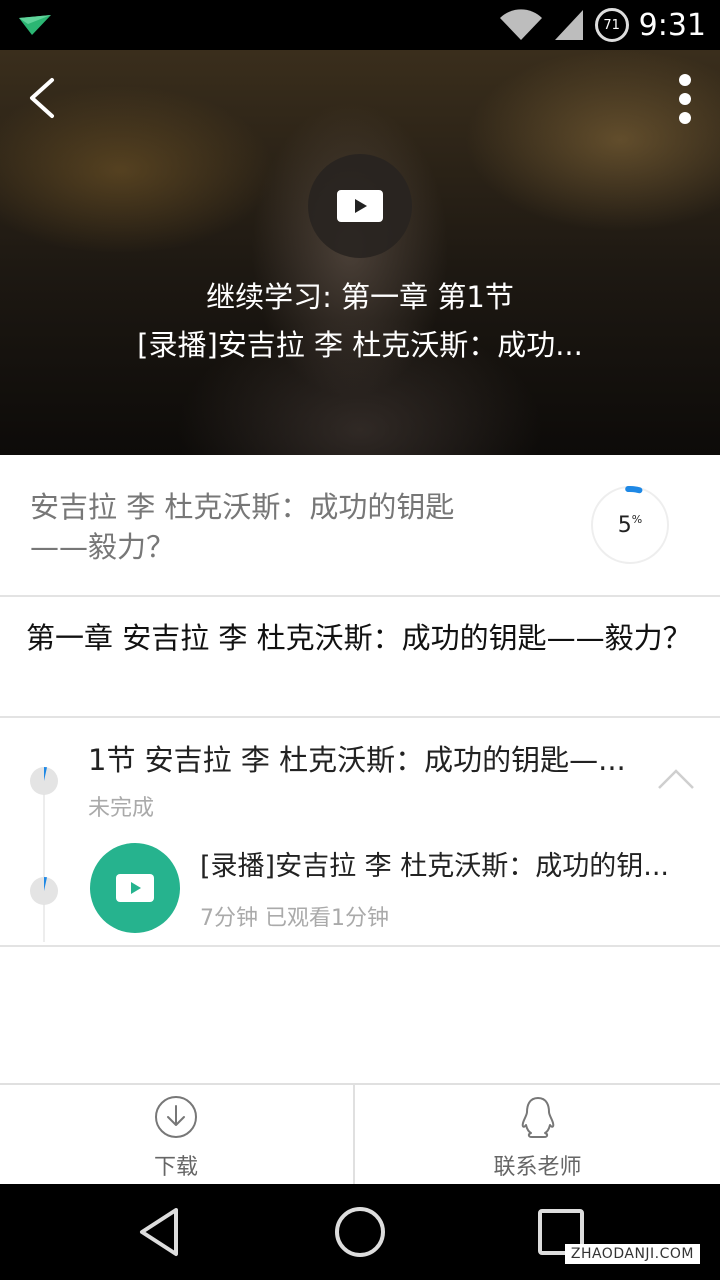 Image resolution: width=720 pixels, height=1280 pixels. What do you see at coordinates (35, 25) in the screenshot?
I see `app-notification-icon` at bounding box center [35, 25].